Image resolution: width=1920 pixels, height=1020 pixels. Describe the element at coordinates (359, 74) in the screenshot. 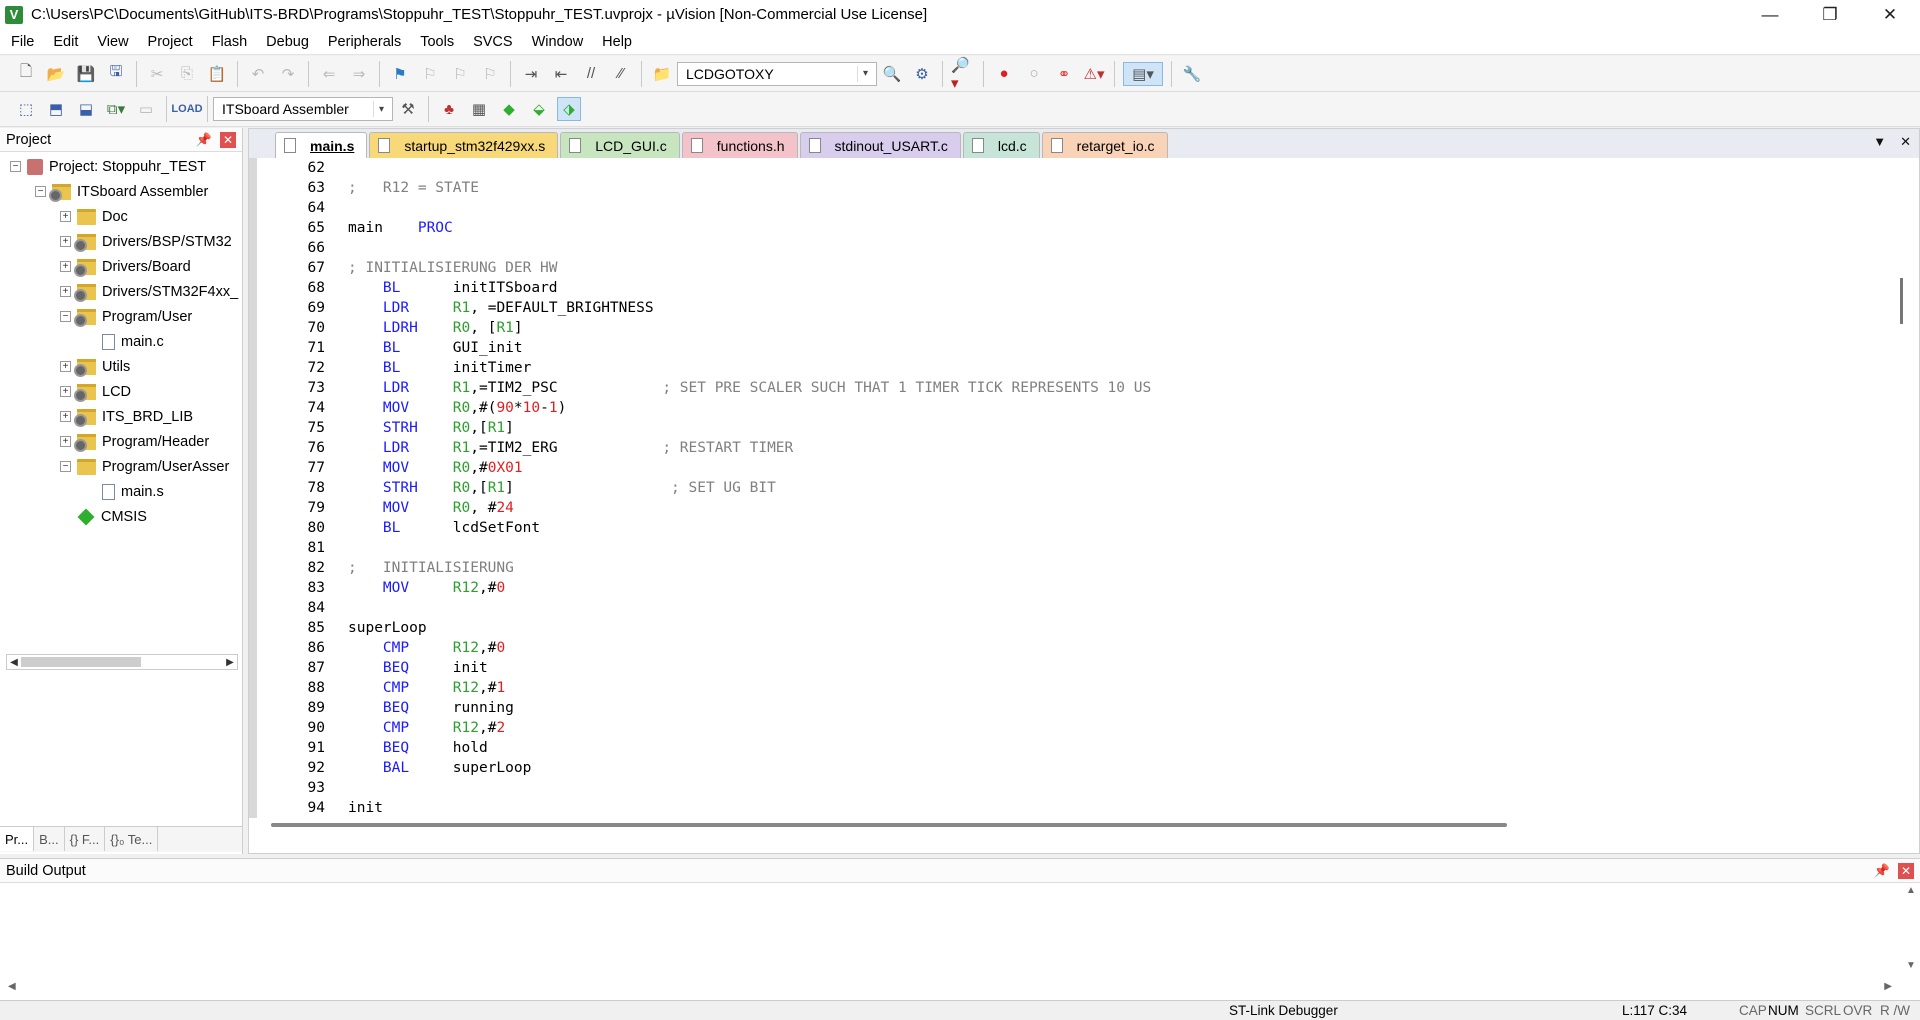

I see `navigate-forward-icon: ⇒` at that location.